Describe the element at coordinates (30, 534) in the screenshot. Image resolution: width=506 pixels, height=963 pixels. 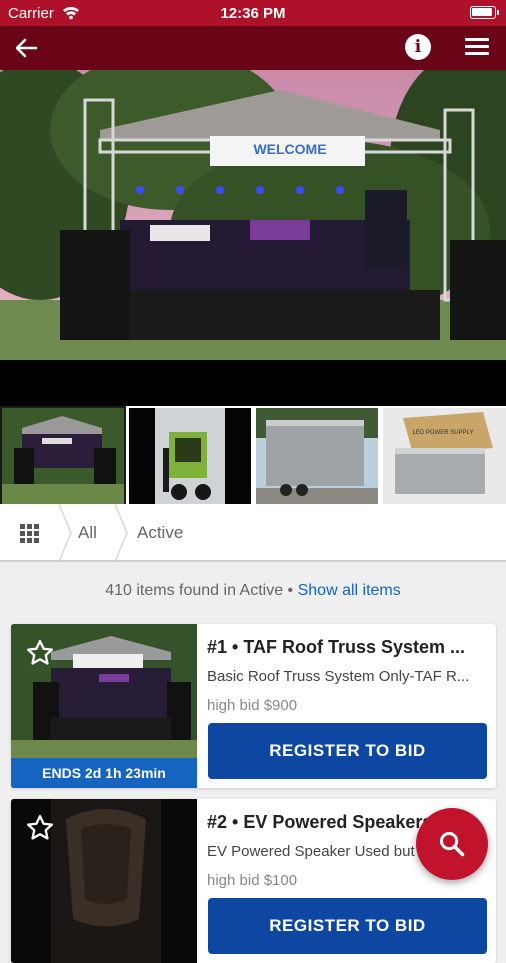
I see `grid-icon` at that location.